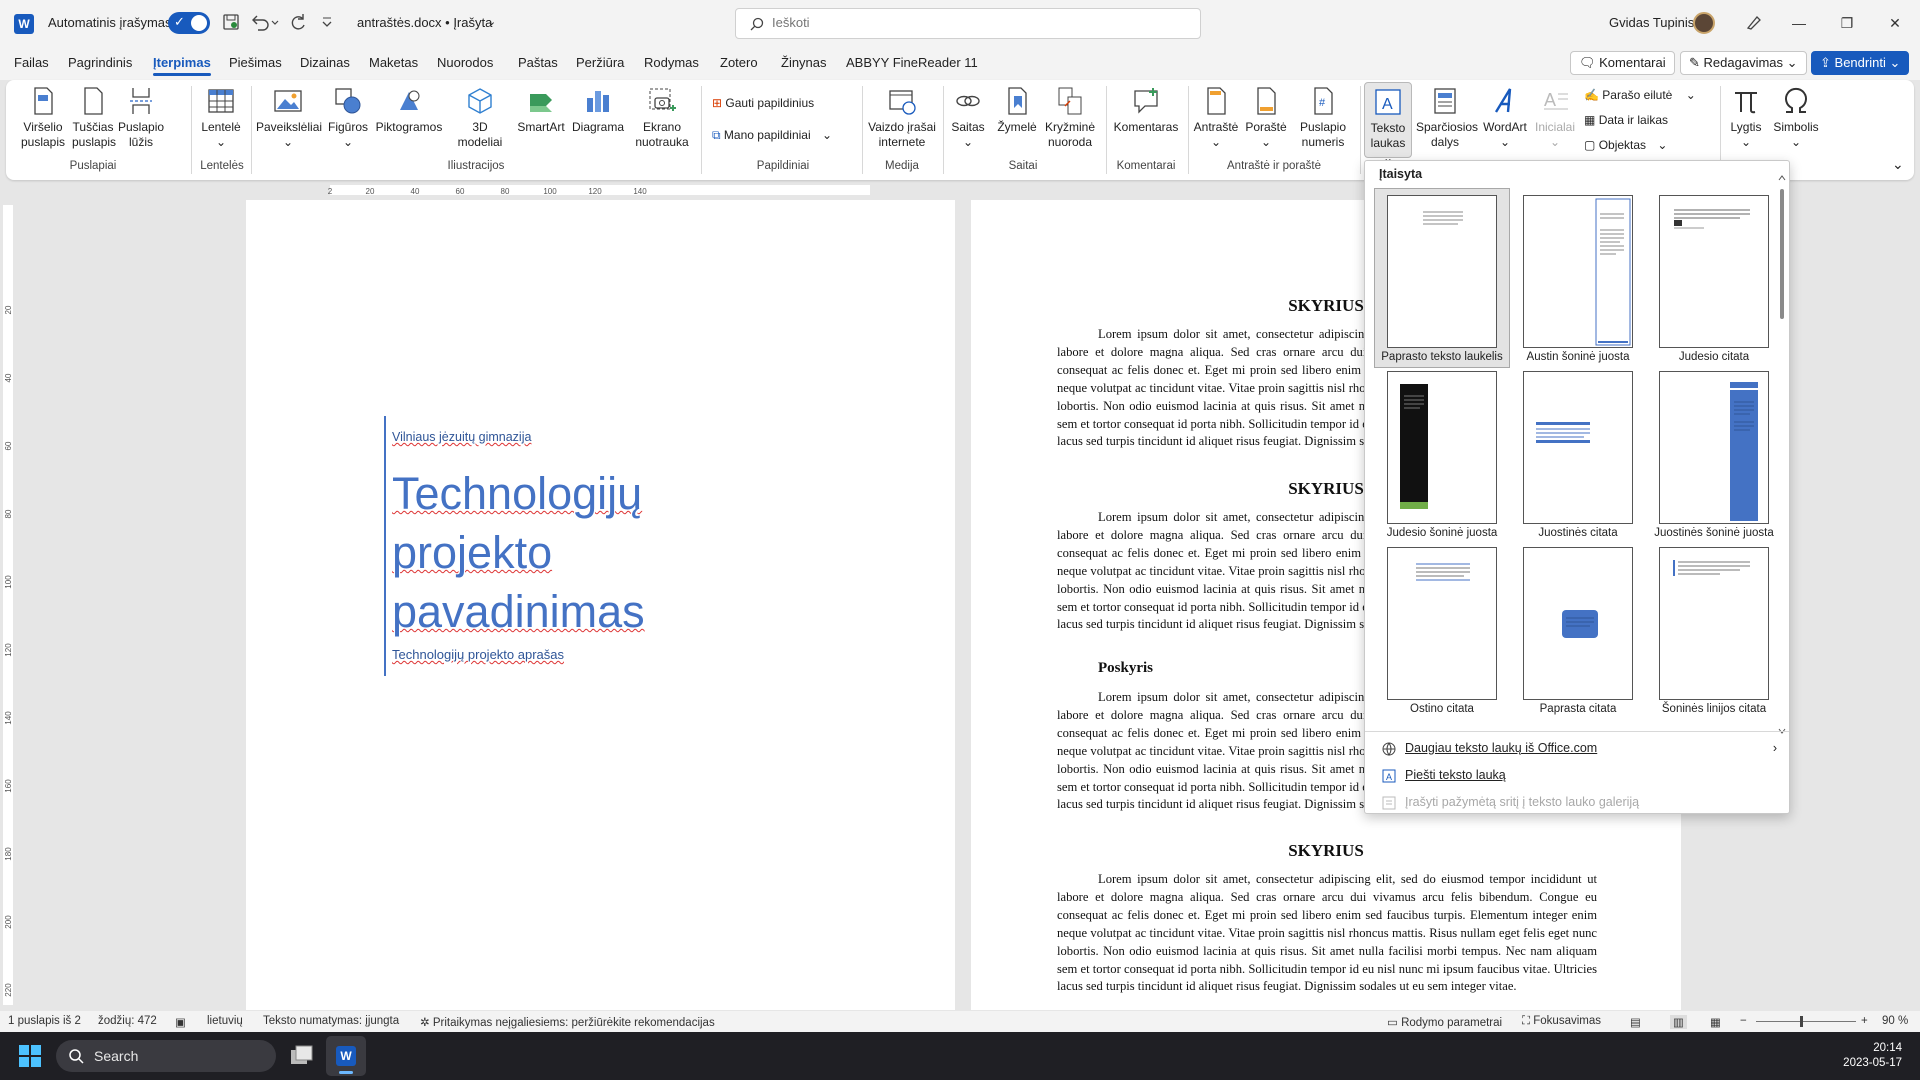  Describe the element at coordinates (491, 21) in the screenshot. I see `chevron-down-icon: ⌄` at that location.